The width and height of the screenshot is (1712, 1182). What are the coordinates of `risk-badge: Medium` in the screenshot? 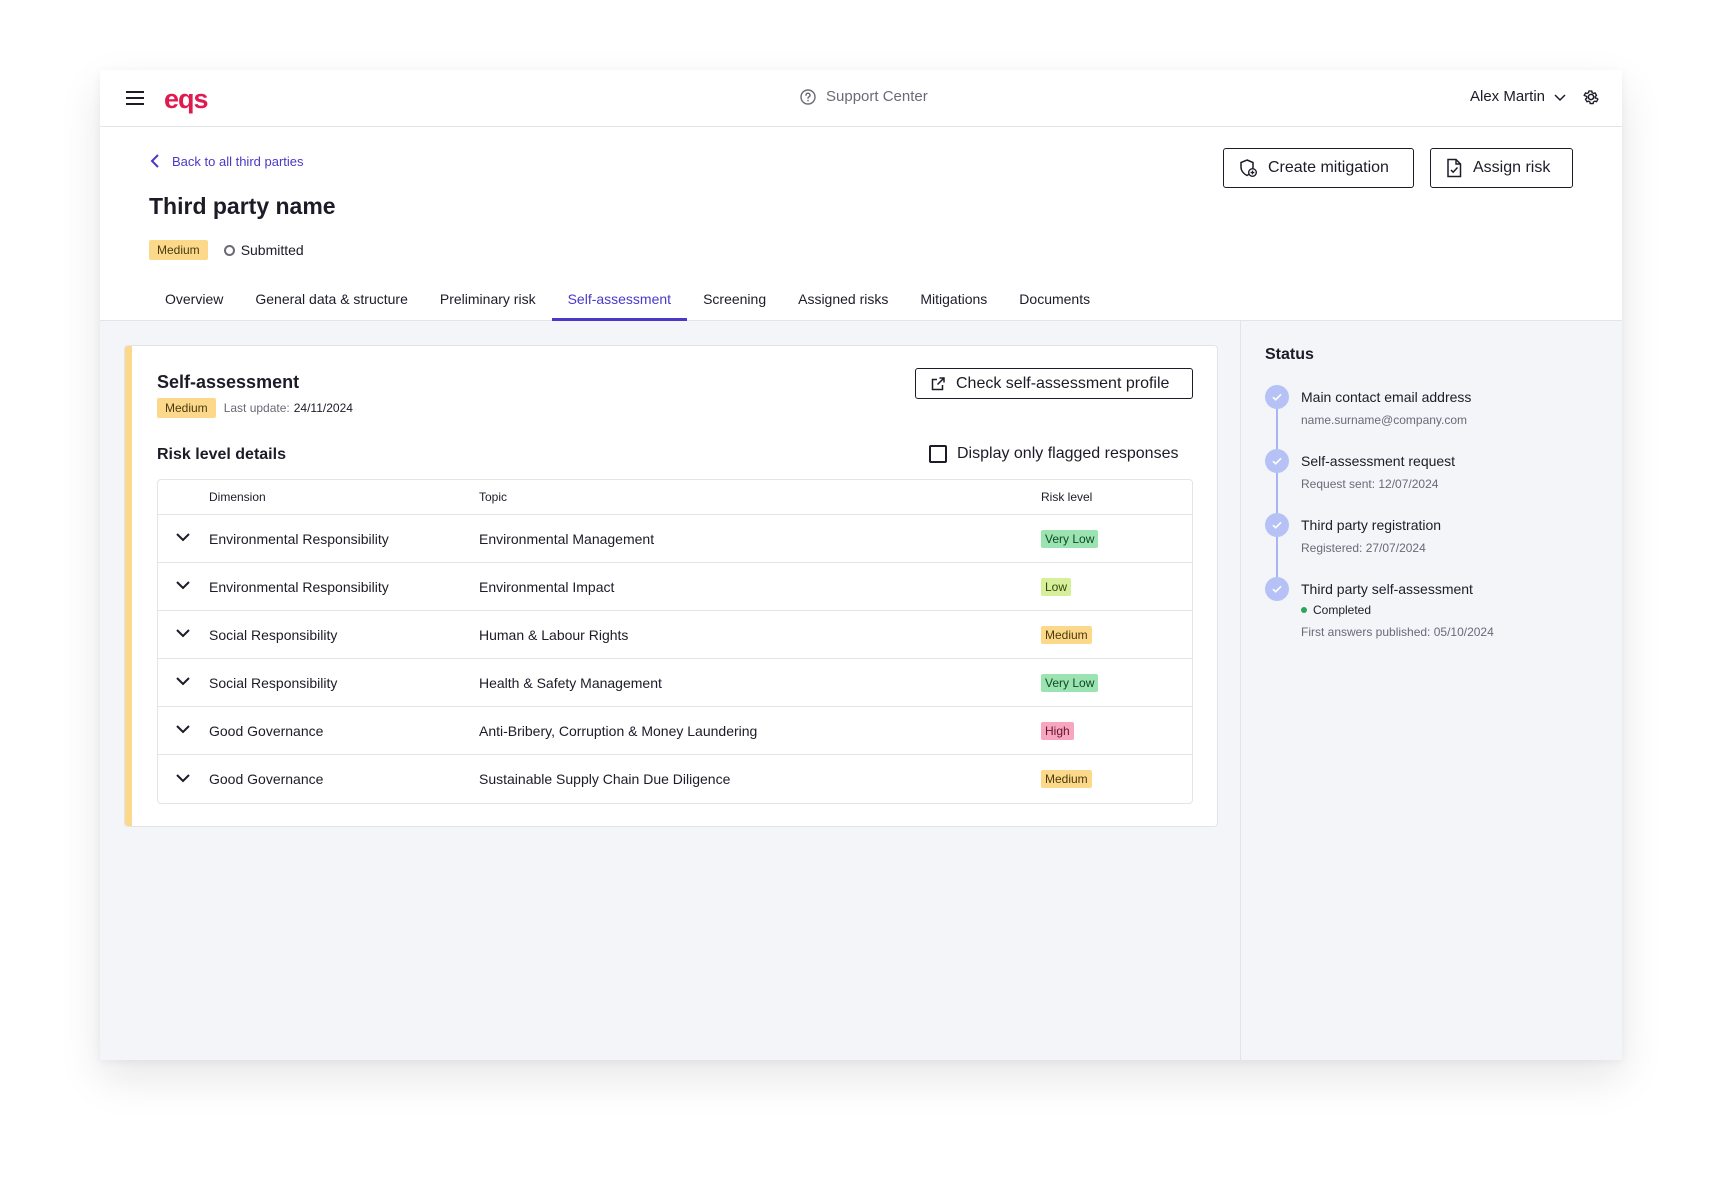 It's located at (178, 250).